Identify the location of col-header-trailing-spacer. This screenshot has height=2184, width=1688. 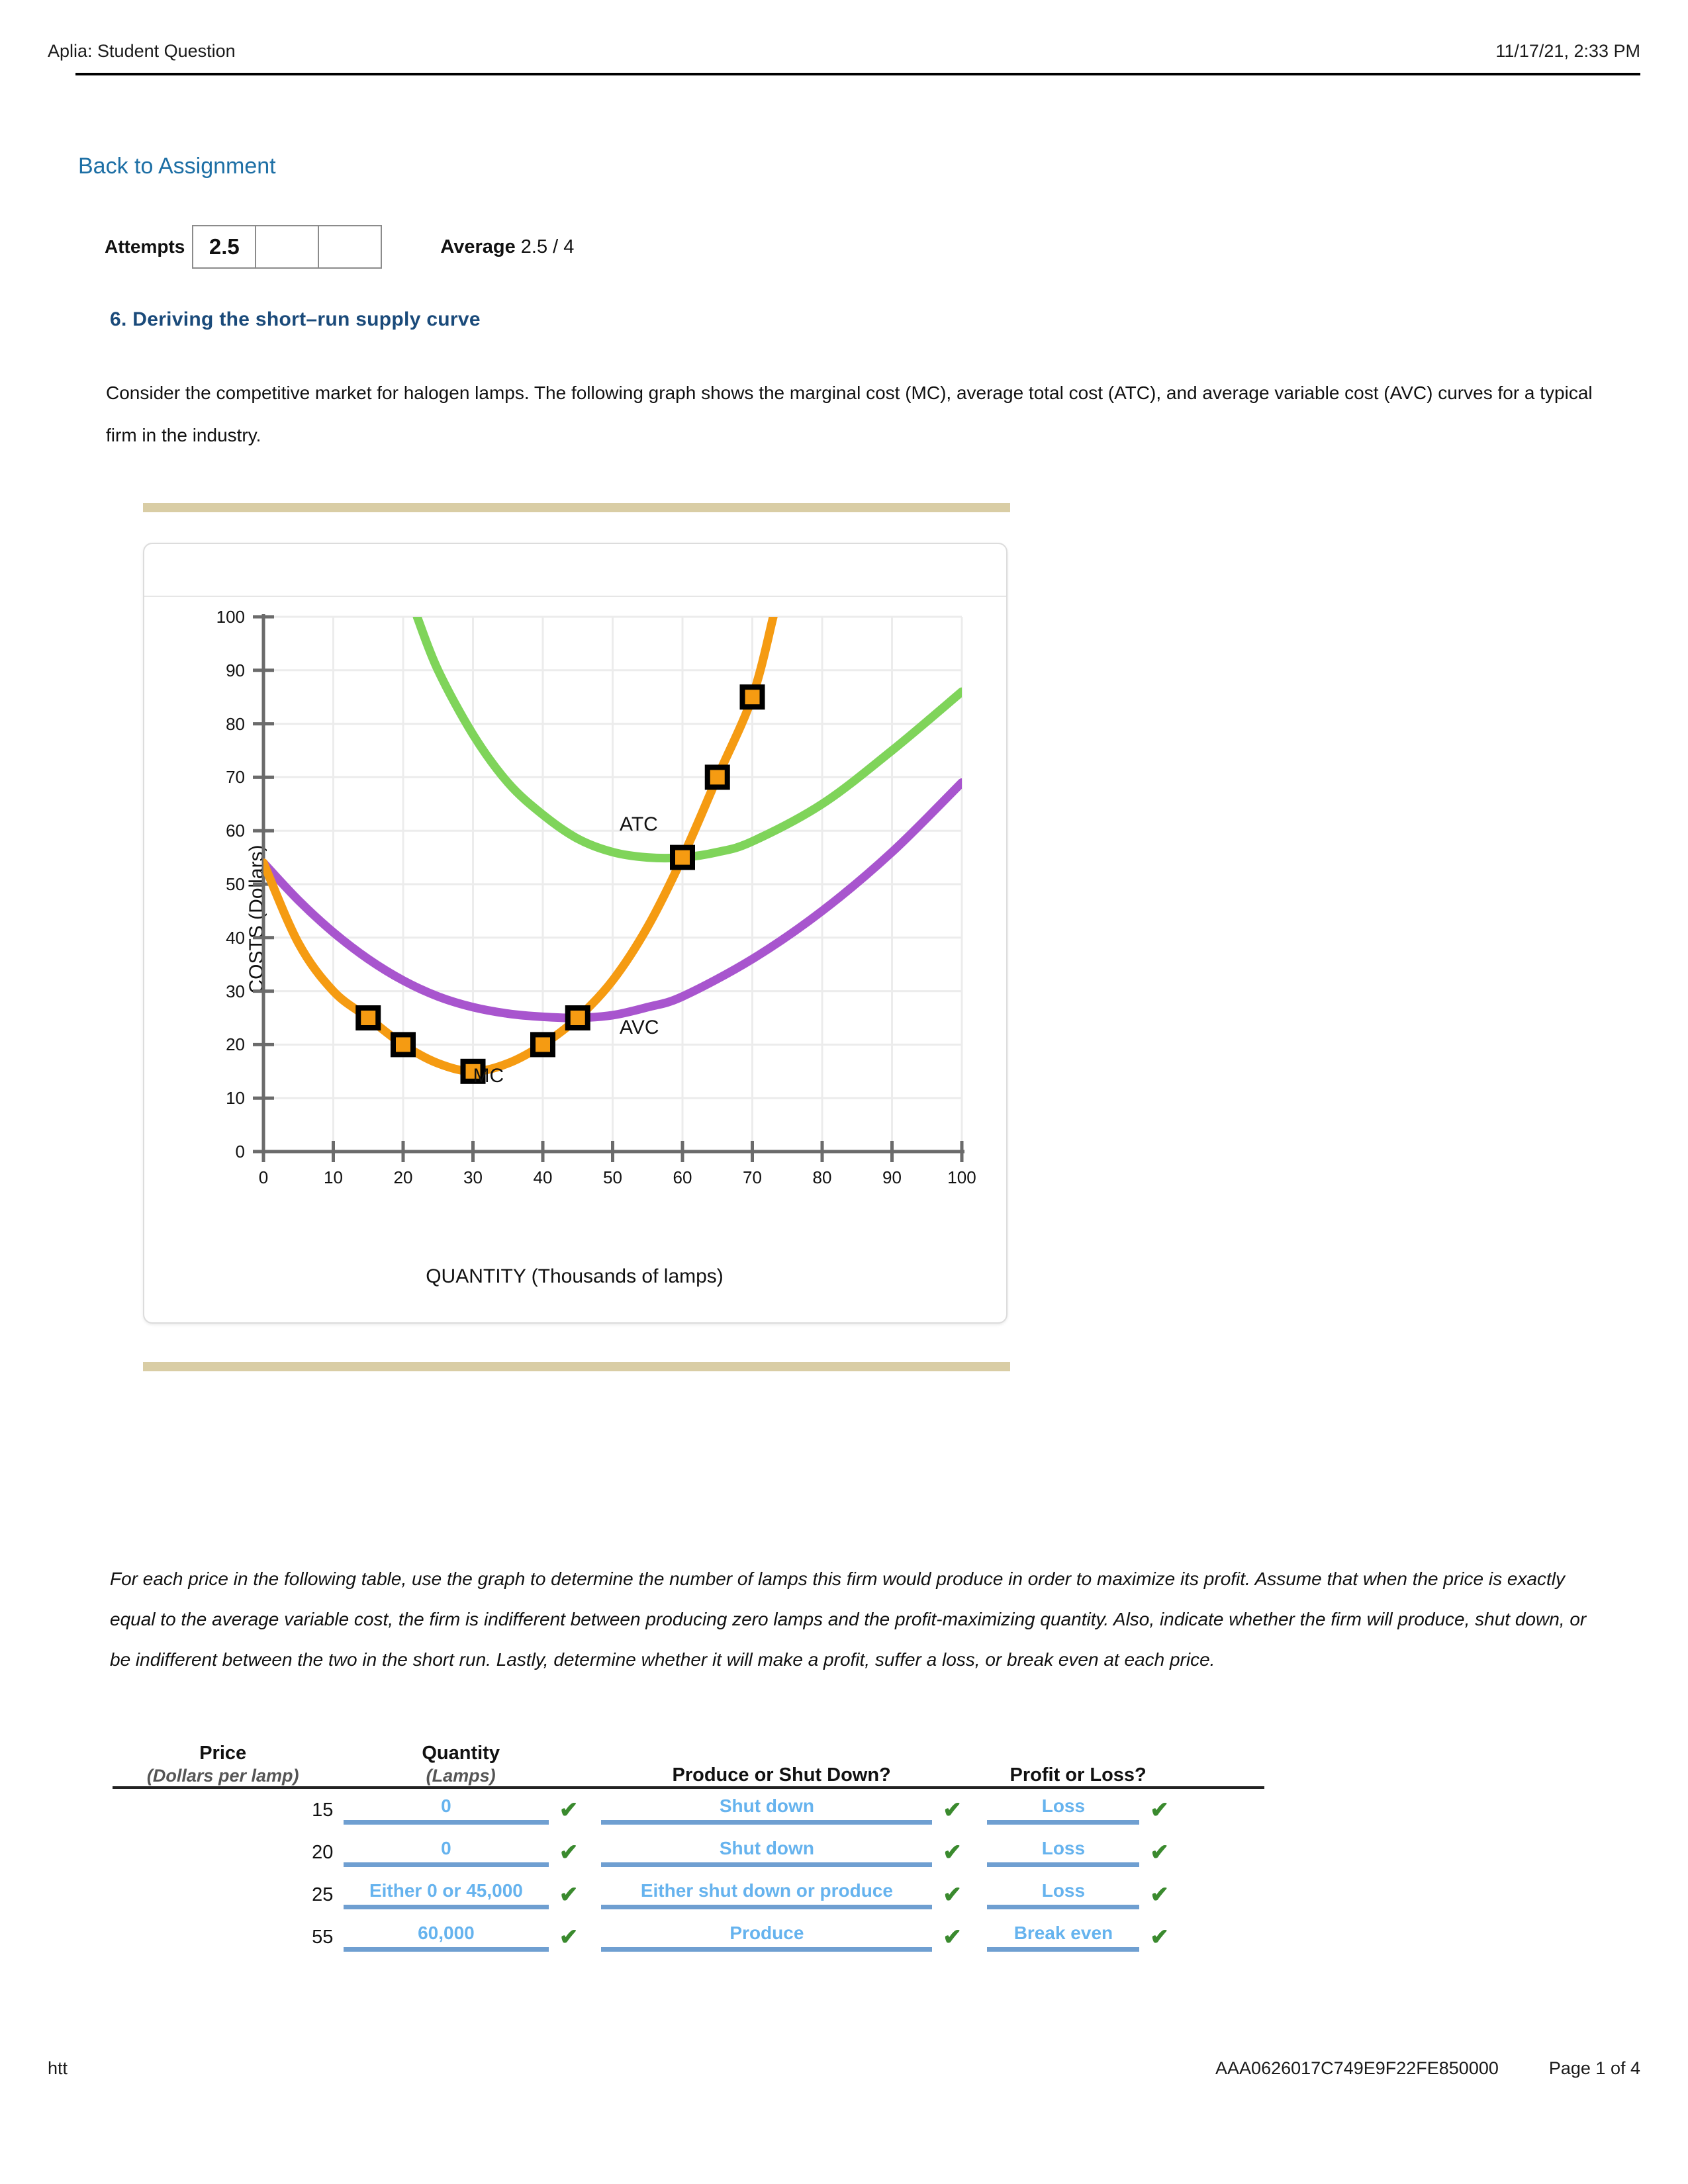
(1223, 1749).